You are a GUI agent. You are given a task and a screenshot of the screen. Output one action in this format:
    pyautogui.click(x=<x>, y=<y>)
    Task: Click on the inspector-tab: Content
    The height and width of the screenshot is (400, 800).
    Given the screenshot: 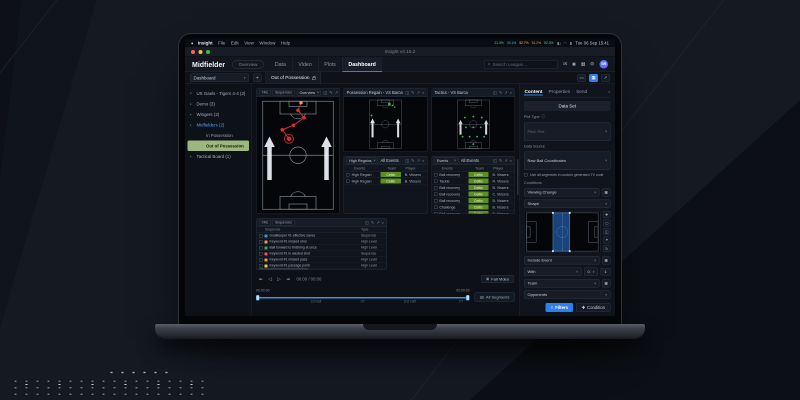 What is the action you would take?
    pyautogui.click(x=533, y=92)
    